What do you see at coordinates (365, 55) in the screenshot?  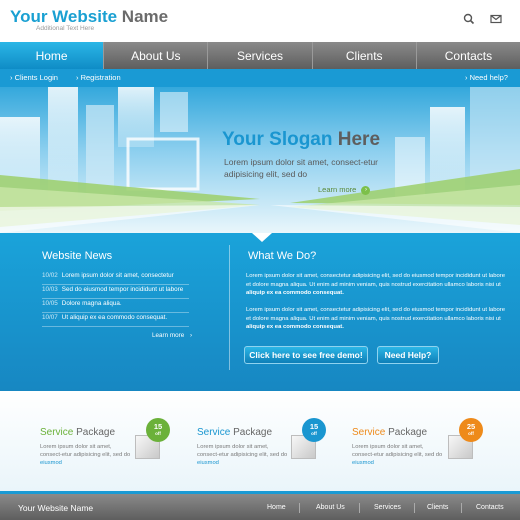 I see `nav-clients: Clients` at bounding box center [365, 55].